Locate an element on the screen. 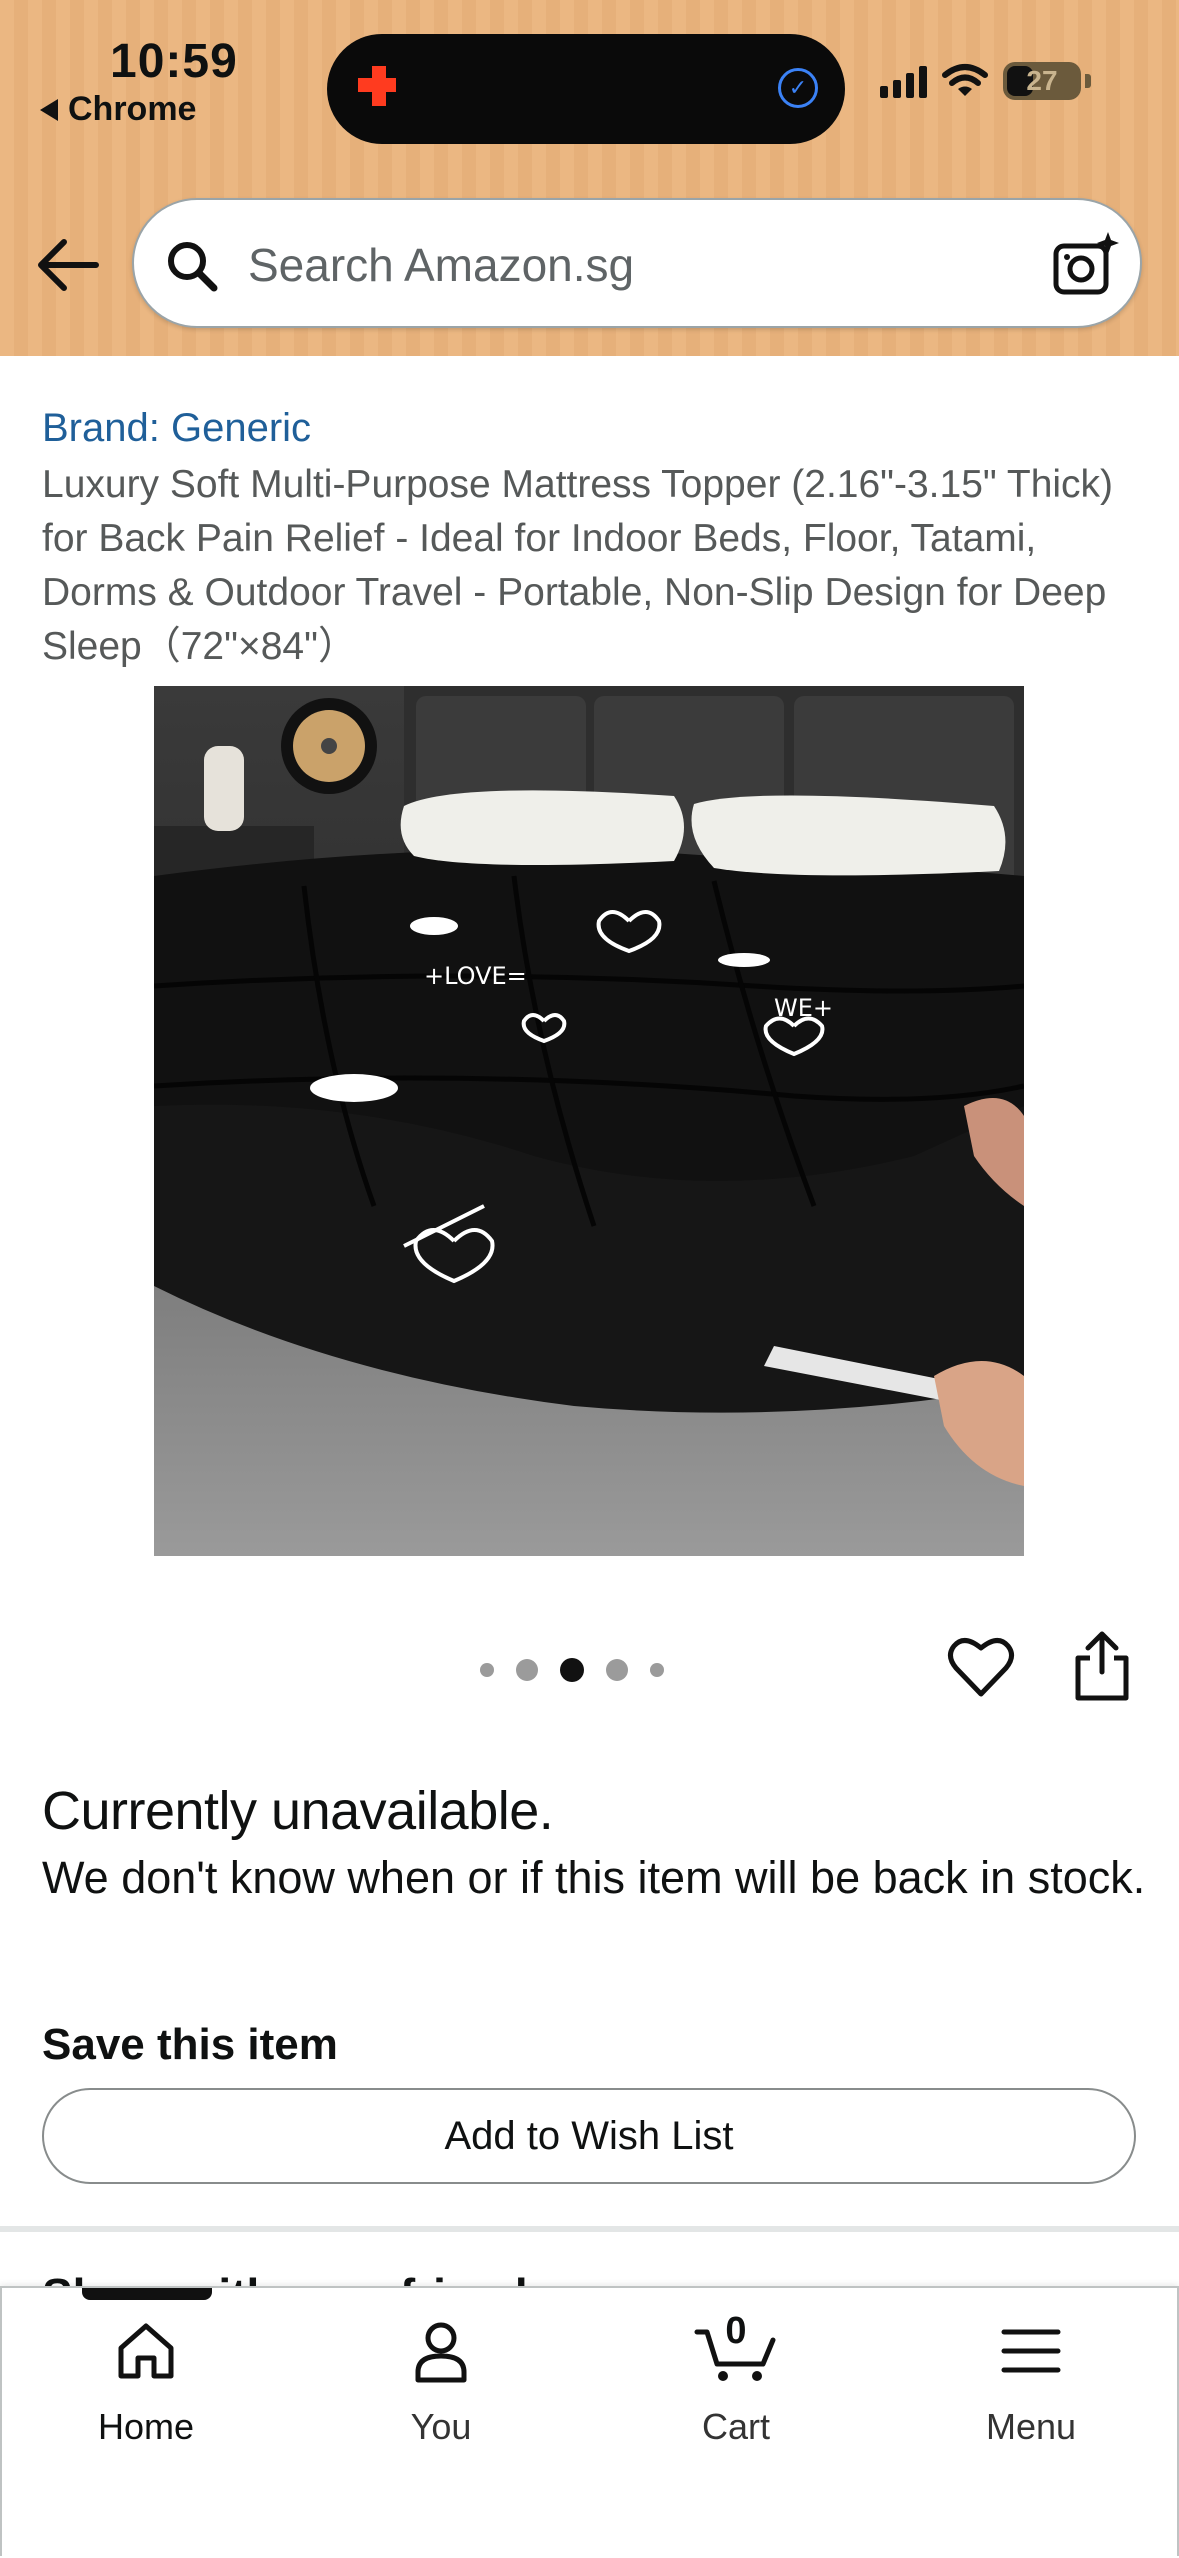 The width and height of the screenshot is (1179, 2558). nav-border-left is located at coordinates (1, 2421).